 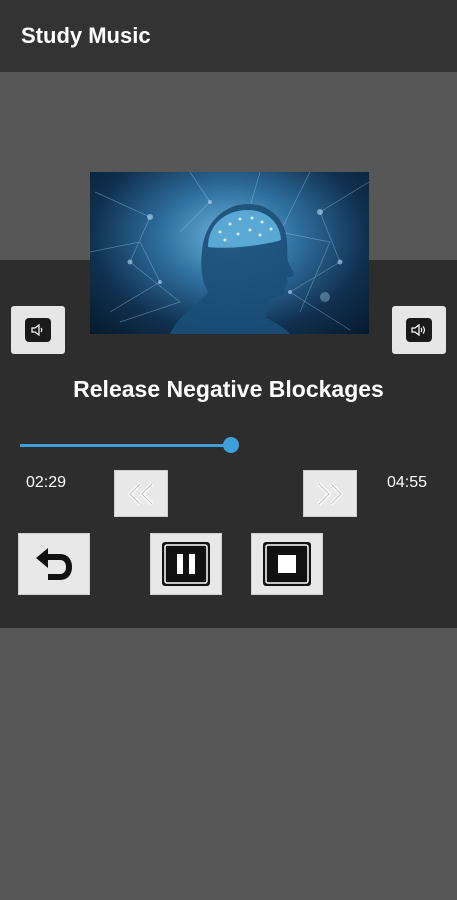 I want to click on volume-down-button, so click(x=38, y=330).